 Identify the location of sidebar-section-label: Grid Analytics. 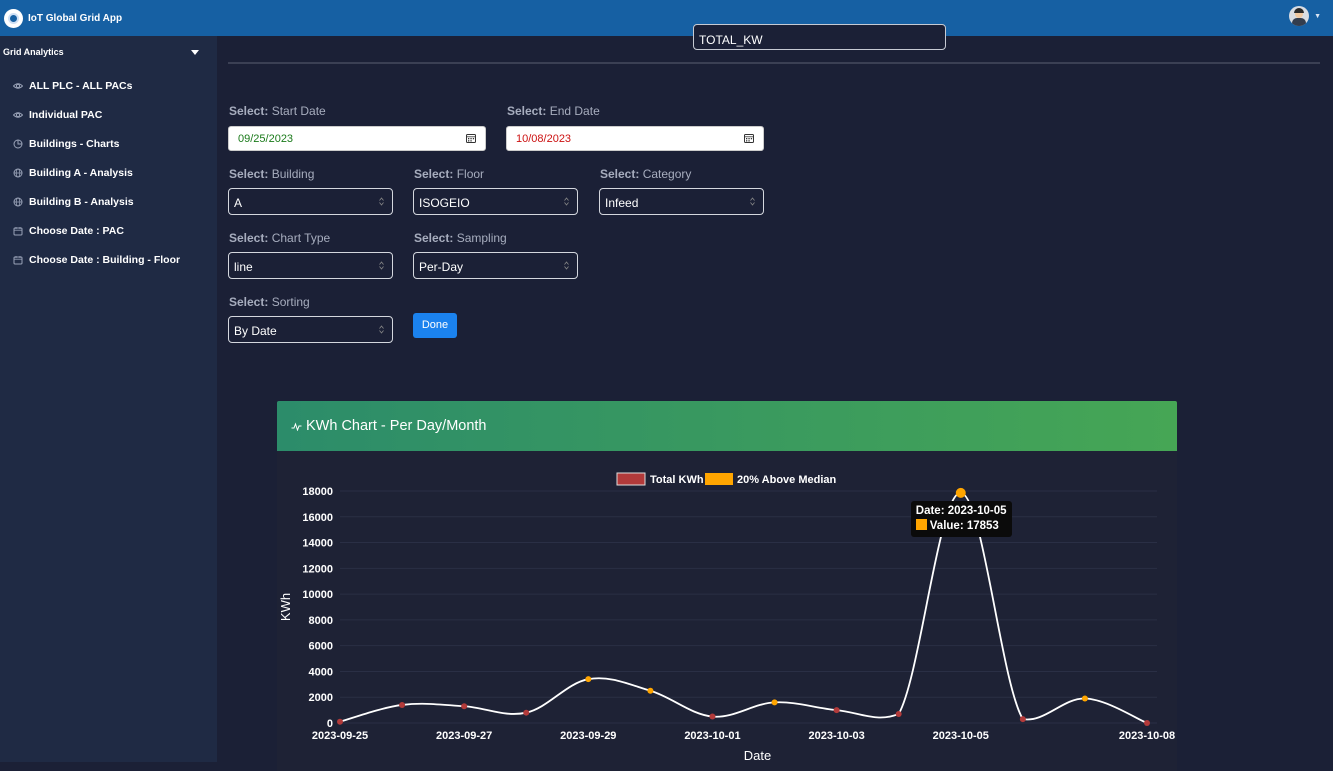
(33, 52).